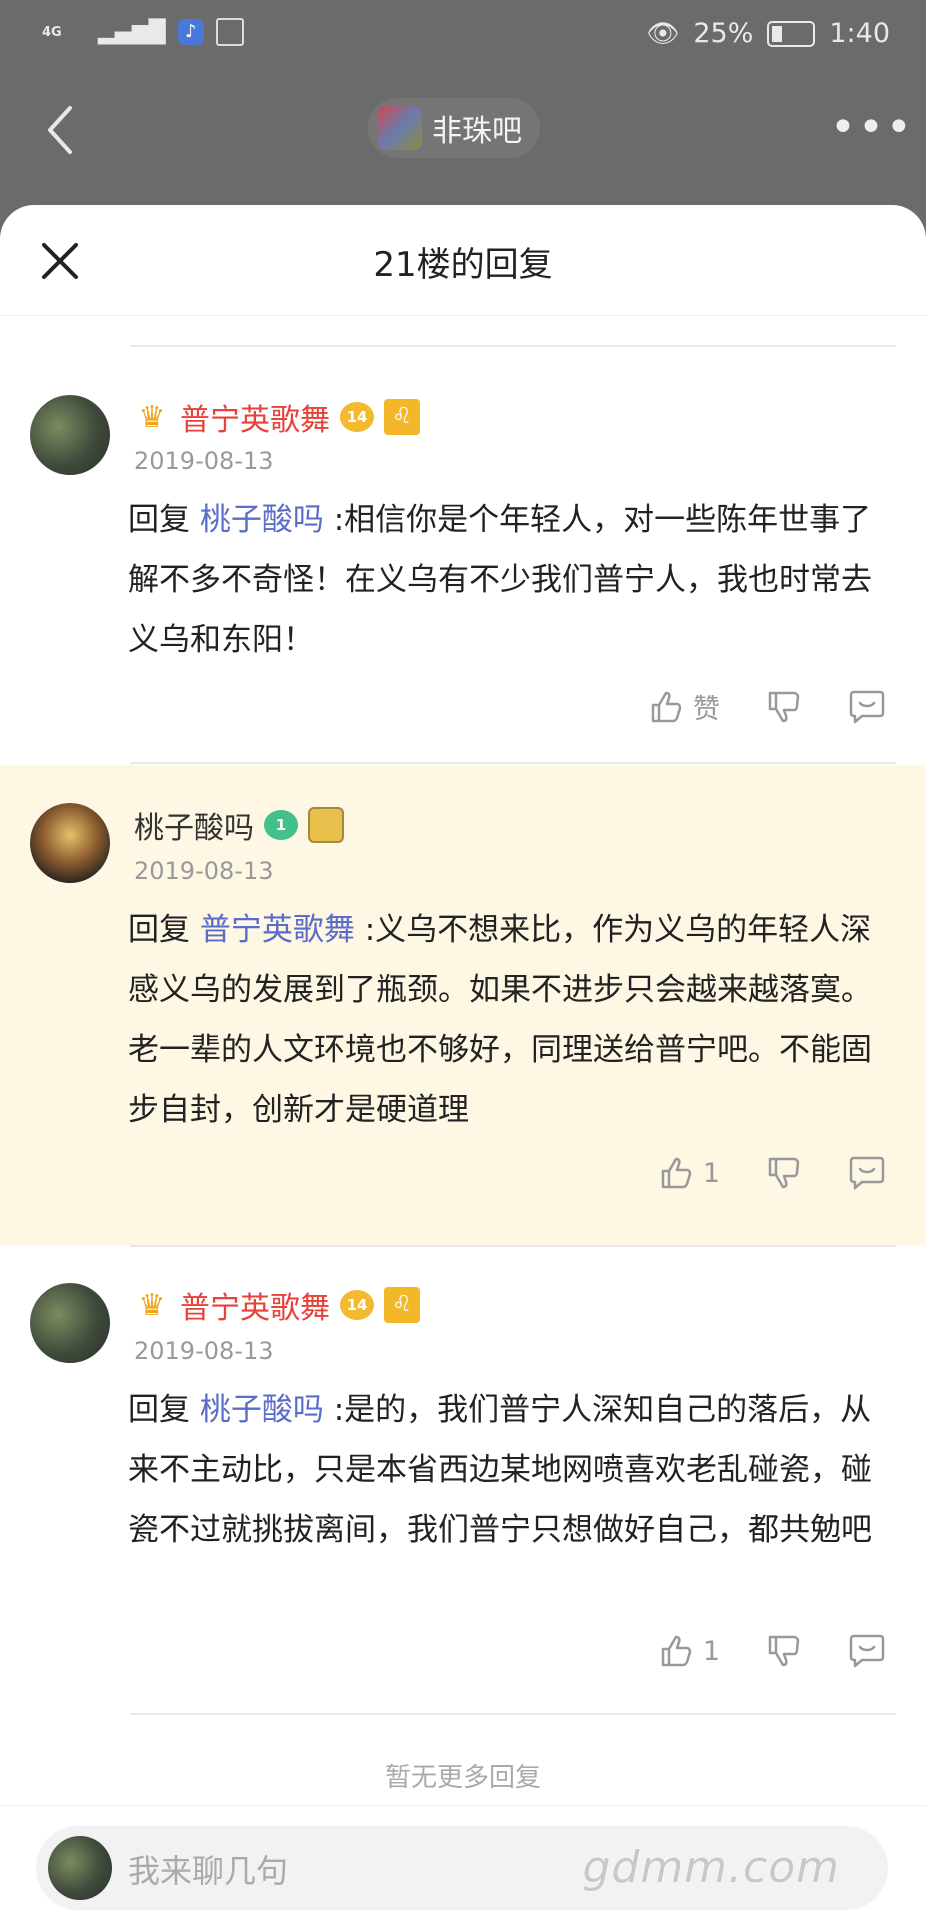 This screenshot has height=1920, width=926. Describe the element at coordinates (463, 35) in the screenshot. I see `status-bar: 4G ▂▄▆█ ♪ 👁 25% 1:40` at that location.